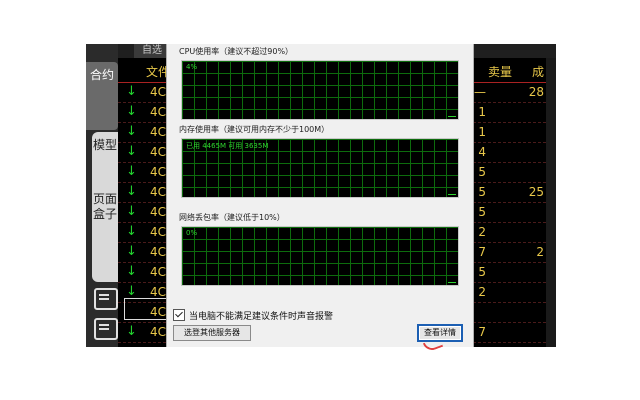 The width and height of the screenshot is (640, 400). I want to click on edit-doc-icon, so click(106, 329).